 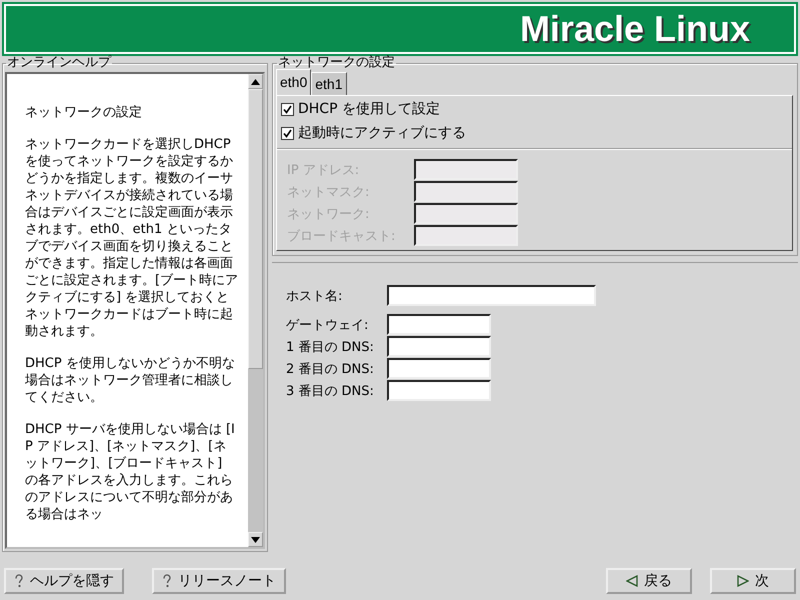 What do you see at coordinates (753, 581) in the screenshot?
I see `next-button: 次` at bounding box center [753, 581].